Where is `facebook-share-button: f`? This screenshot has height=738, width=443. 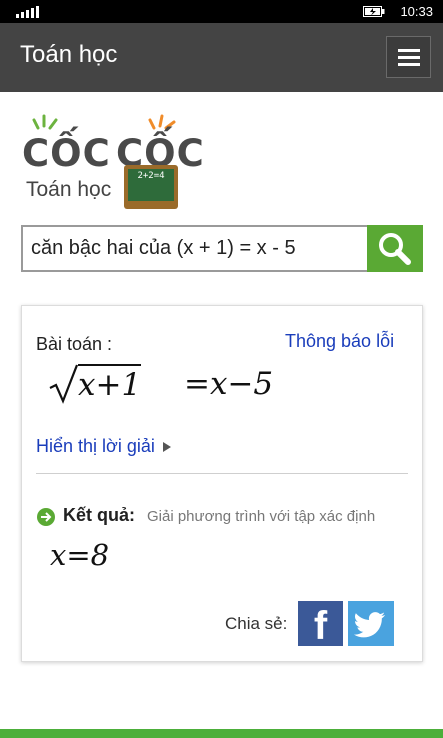 facebook-share-button: f is located at coordinates (320, 623).